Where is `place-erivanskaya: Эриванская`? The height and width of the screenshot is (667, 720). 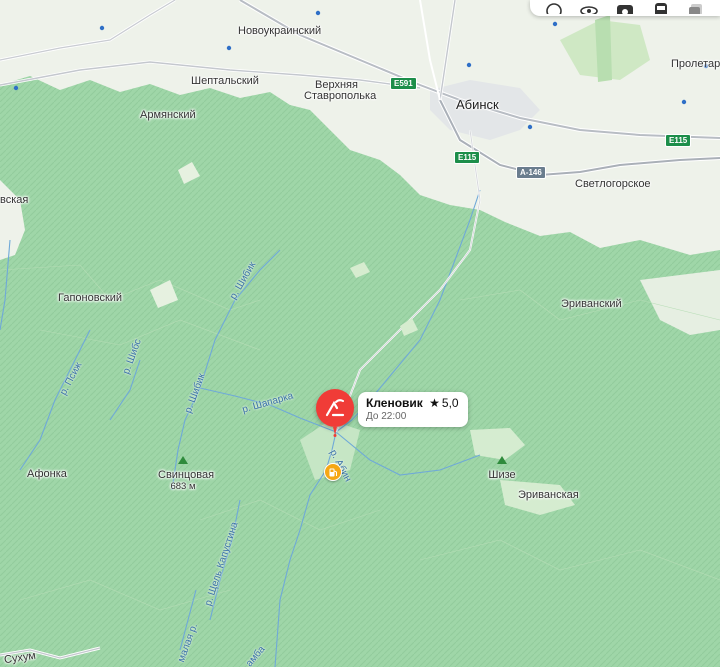
place-erivanskaya: Эриванская is located at coordinates (548, 495).